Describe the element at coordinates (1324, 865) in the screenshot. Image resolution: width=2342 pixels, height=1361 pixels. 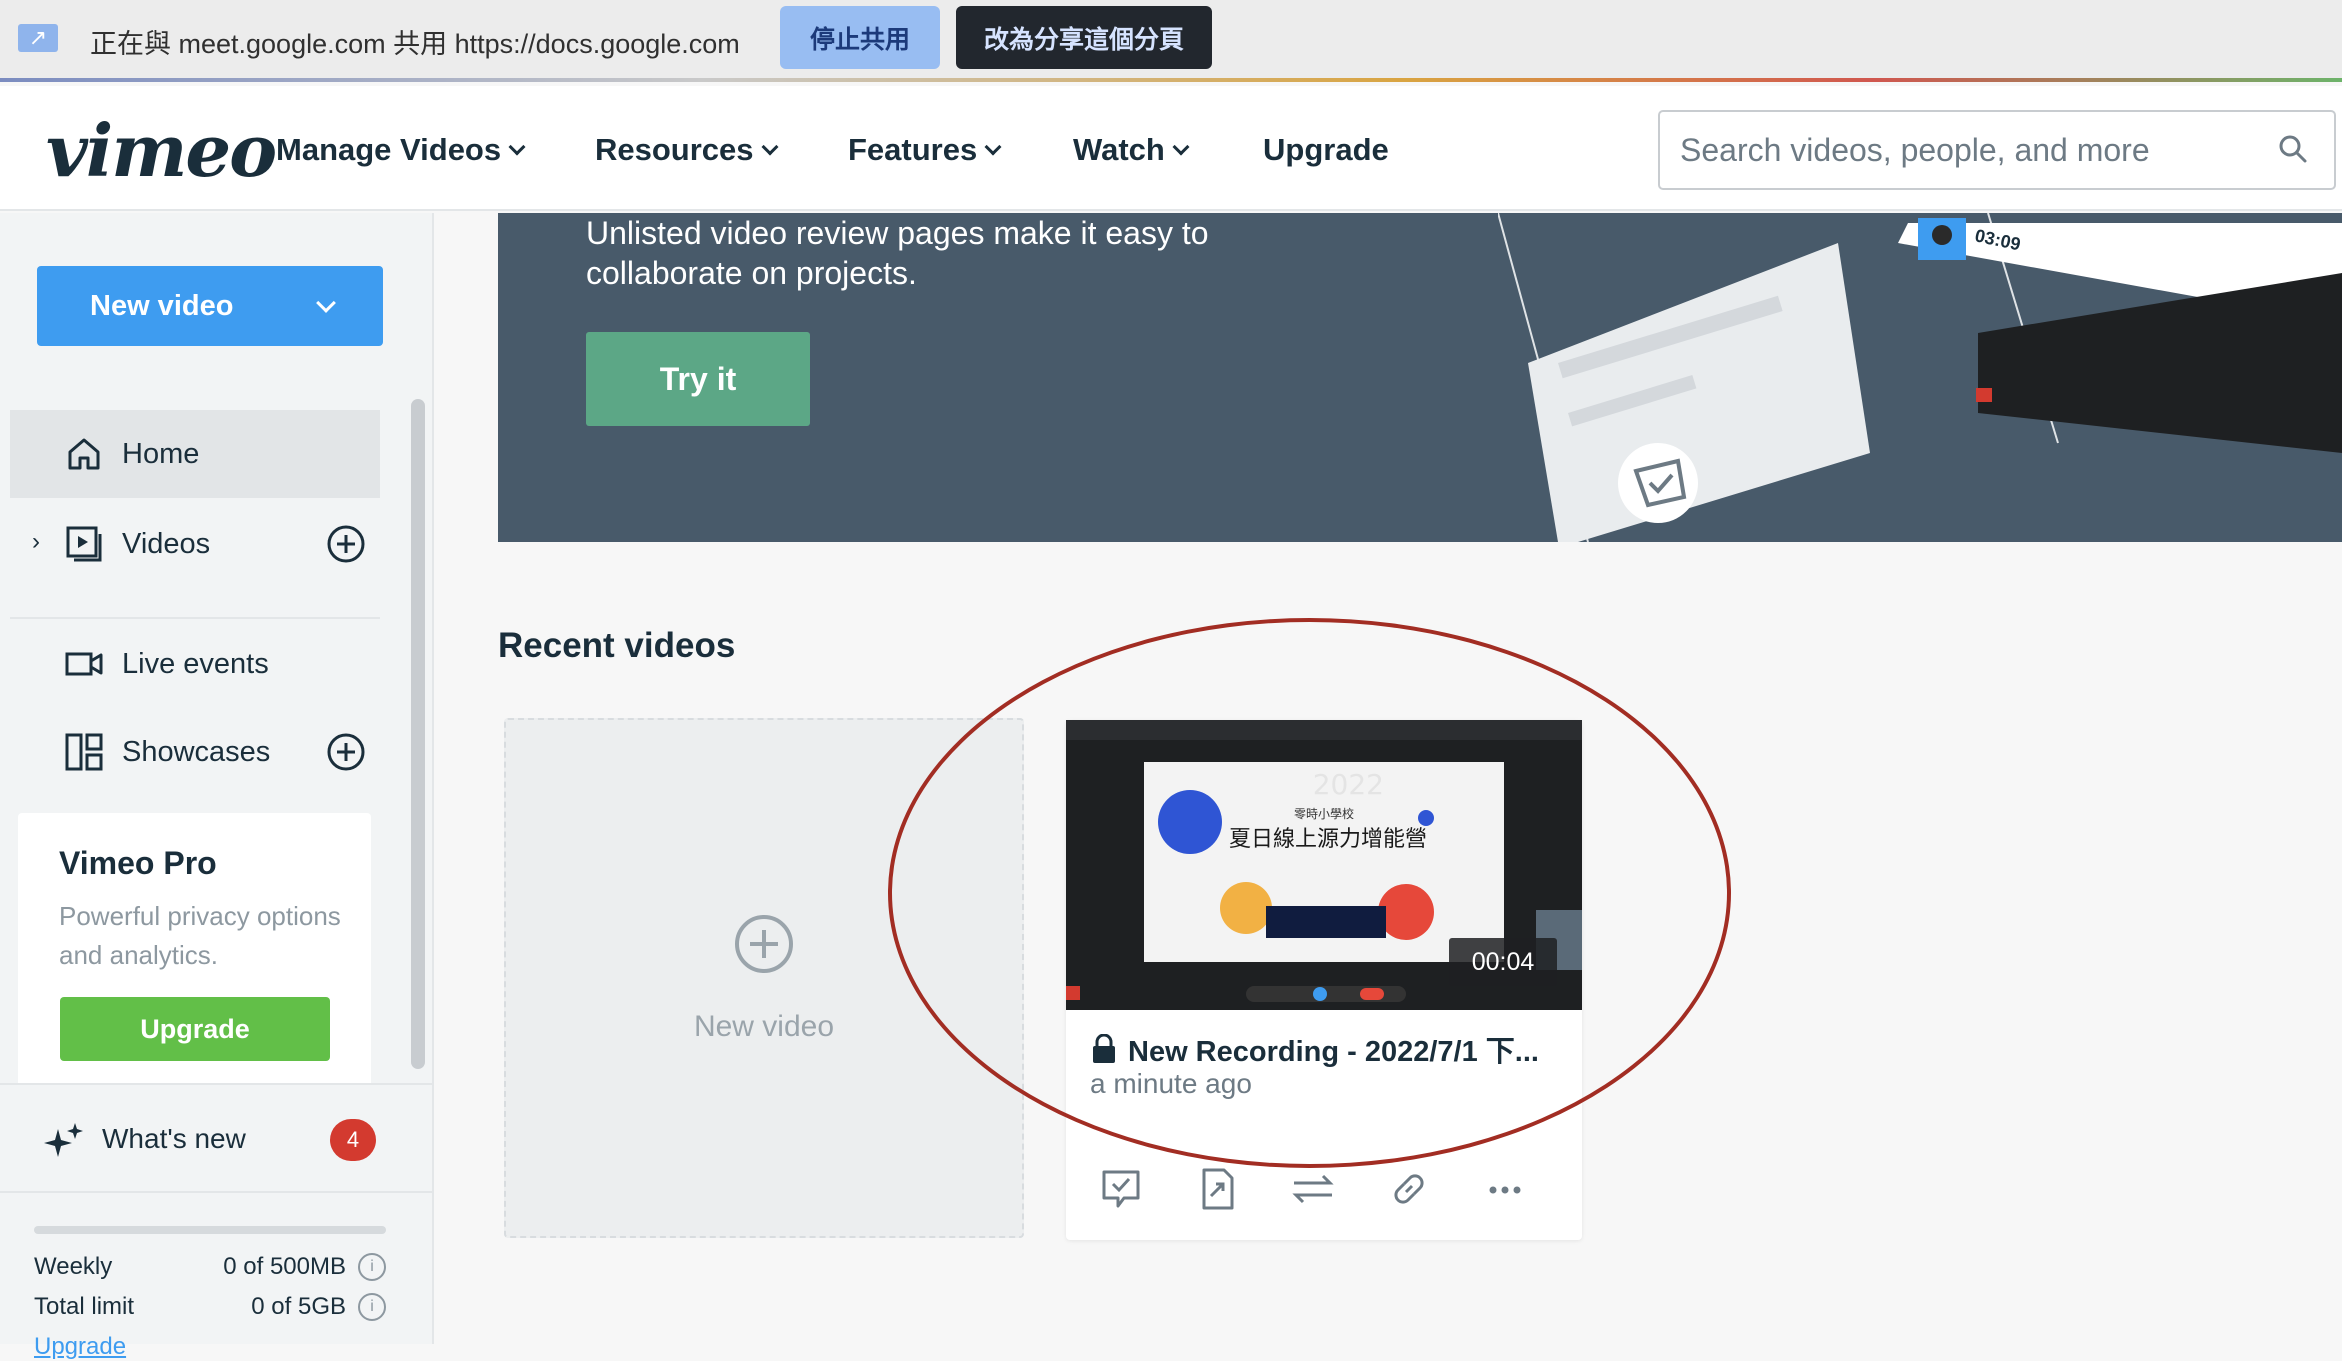
I see `video-thumbnail: 2022 零時小學校 夏日線上源力增能營 00:04` at that location.